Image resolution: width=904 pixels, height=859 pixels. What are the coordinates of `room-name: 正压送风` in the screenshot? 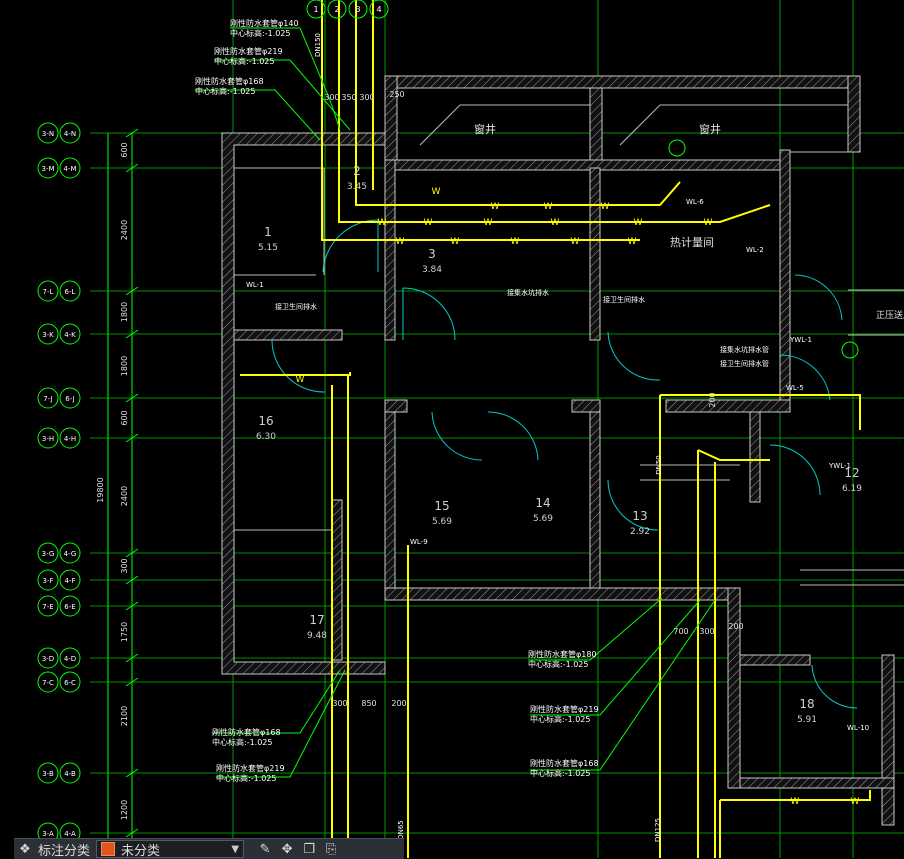 It's located at (890, 315).